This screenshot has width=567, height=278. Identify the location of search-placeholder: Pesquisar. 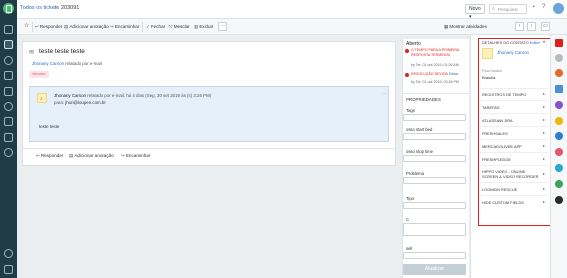
(508, 9).